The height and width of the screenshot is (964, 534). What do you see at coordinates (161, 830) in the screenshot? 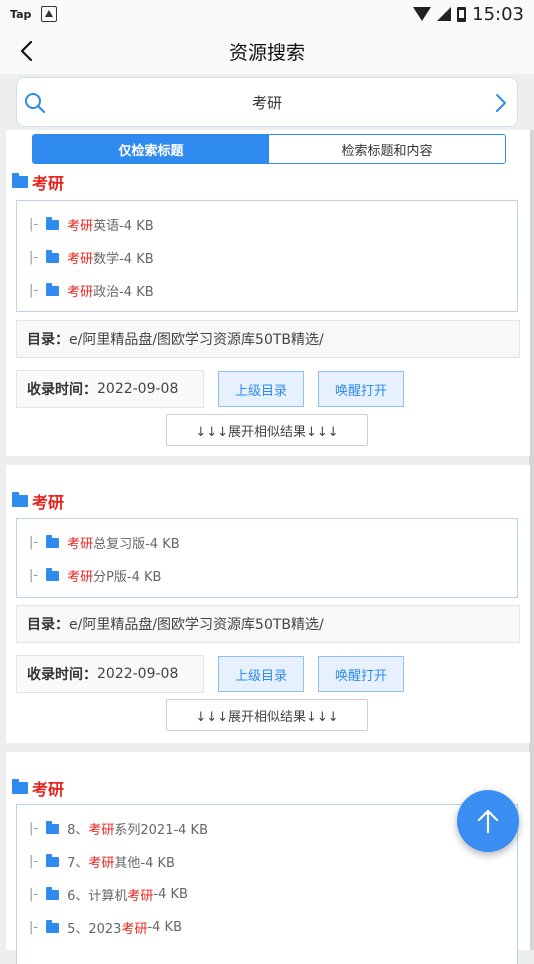
I see `file-suffix: 系列2021-4 KB` at bounding box center [161, 830].